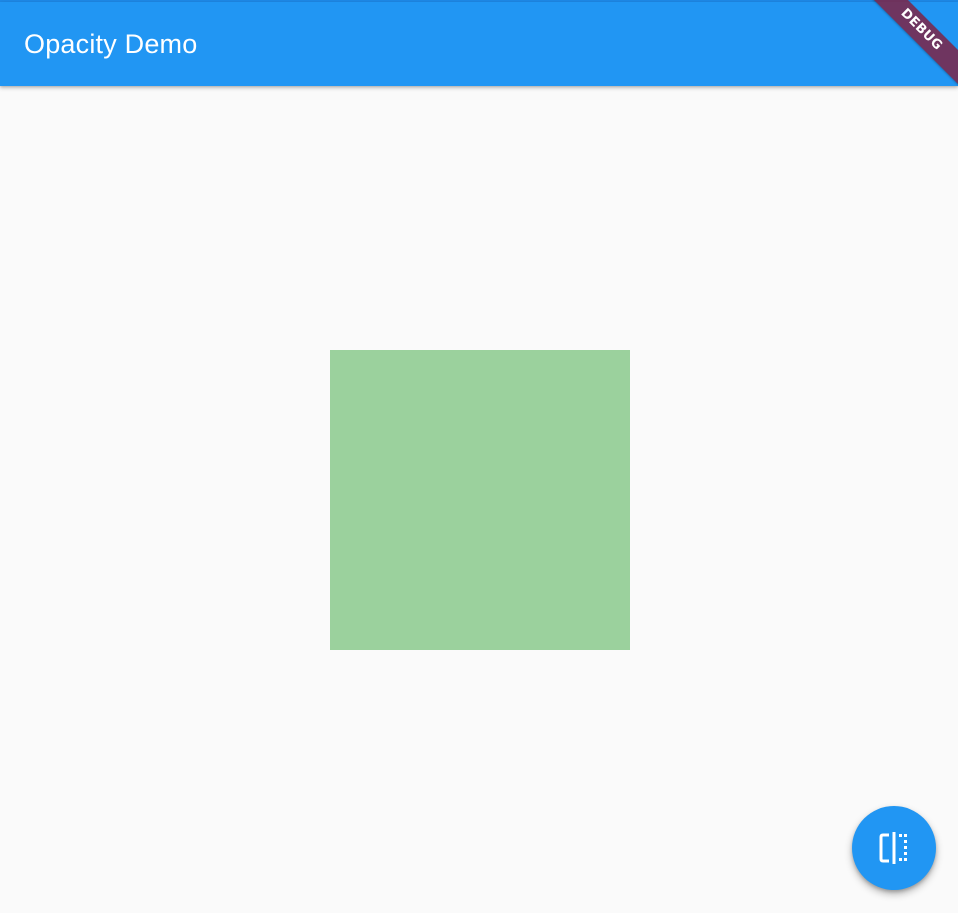  I want to click on toggle-opacity-button, so click(894, 848).